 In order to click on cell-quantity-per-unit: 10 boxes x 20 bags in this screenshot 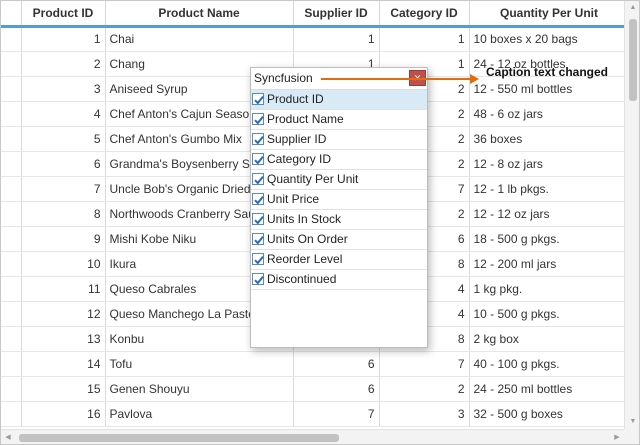, I will do `click(546, 39)`.